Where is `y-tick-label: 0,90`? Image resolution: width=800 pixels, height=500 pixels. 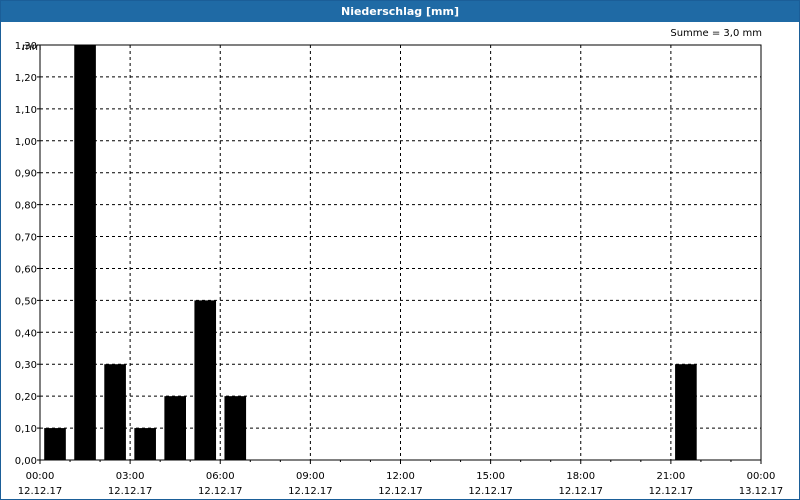
y-tick-label: 0,90 is located at coordinates (26, 174).